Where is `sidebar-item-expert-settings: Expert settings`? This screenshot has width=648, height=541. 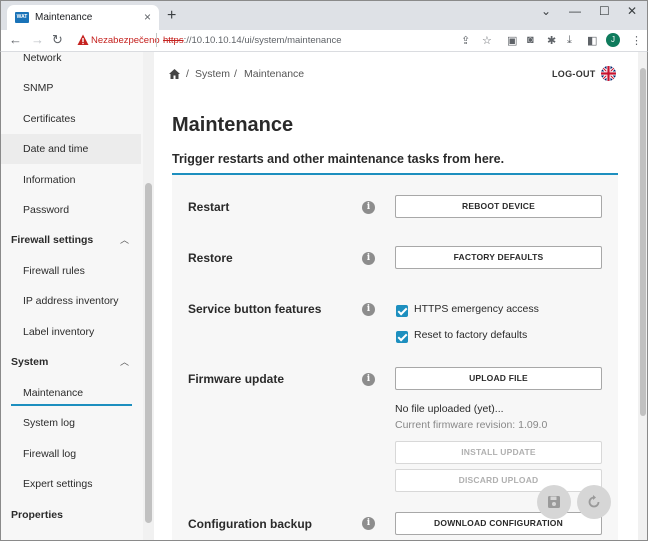
sidebar-item-expert-settings: Expert settings is located at coordinates (71, 484).